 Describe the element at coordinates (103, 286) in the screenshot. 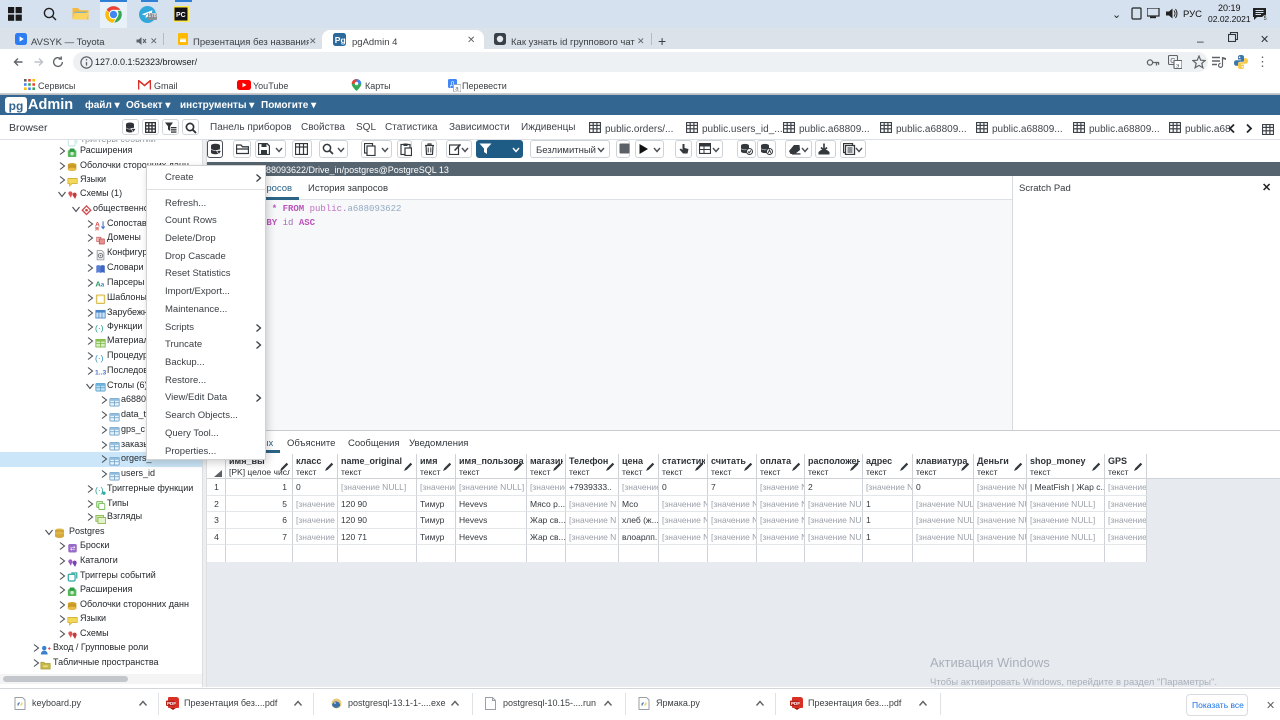

I see `svg-text: a` at that location.